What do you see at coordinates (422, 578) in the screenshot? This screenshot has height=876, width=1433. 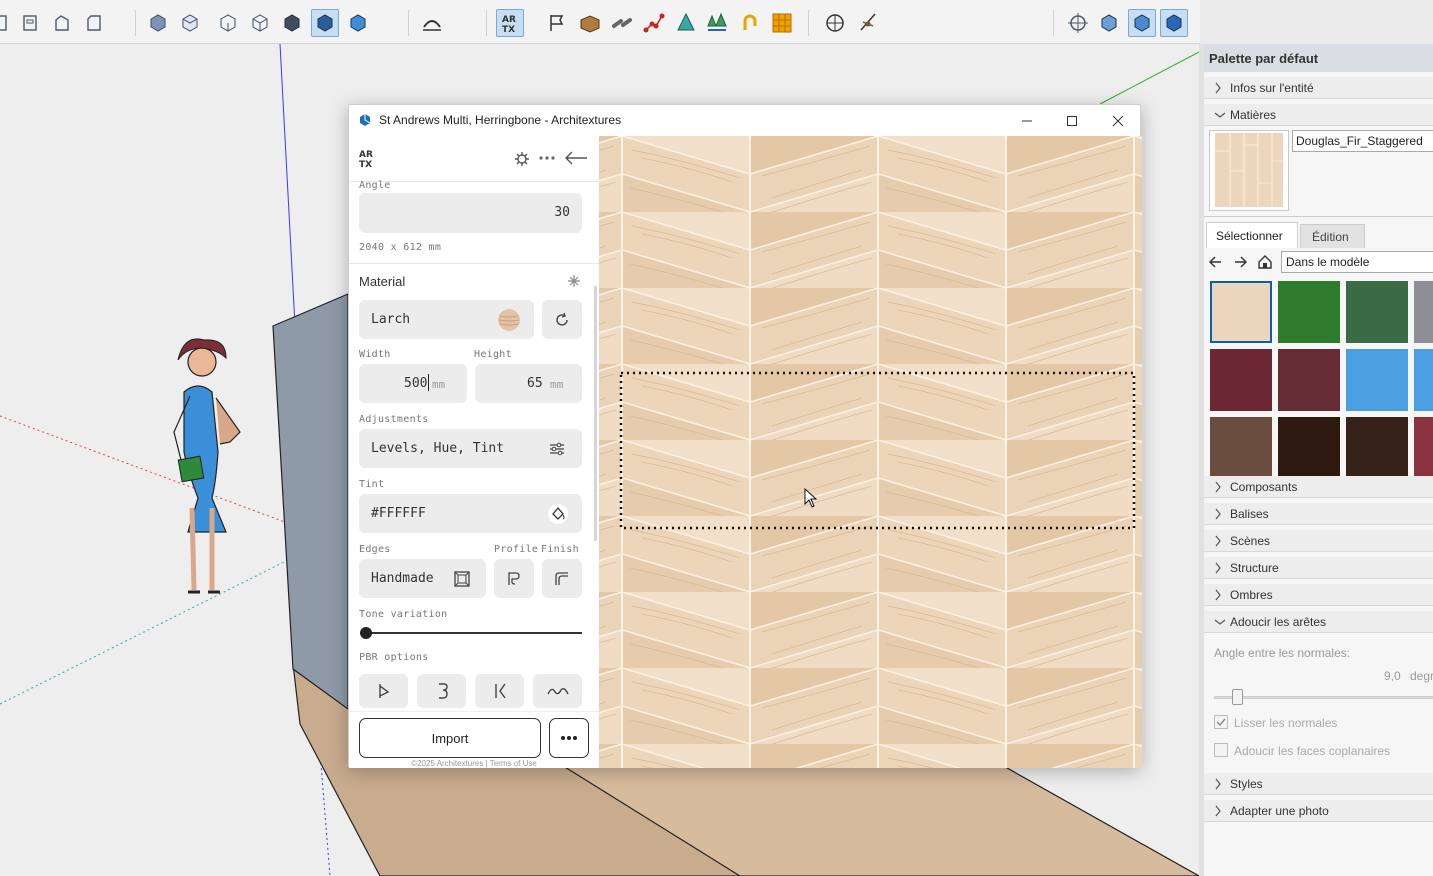 I see `edges-select: Handmade` at bounding box center [422, 578].